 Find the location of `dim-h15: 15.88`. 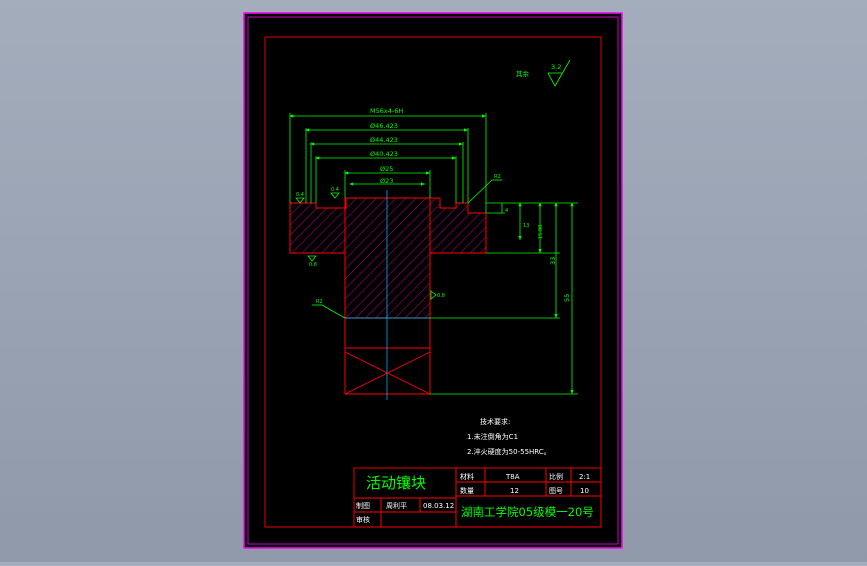

dim-h15: 15.88 is located at coordinates (541, 232).